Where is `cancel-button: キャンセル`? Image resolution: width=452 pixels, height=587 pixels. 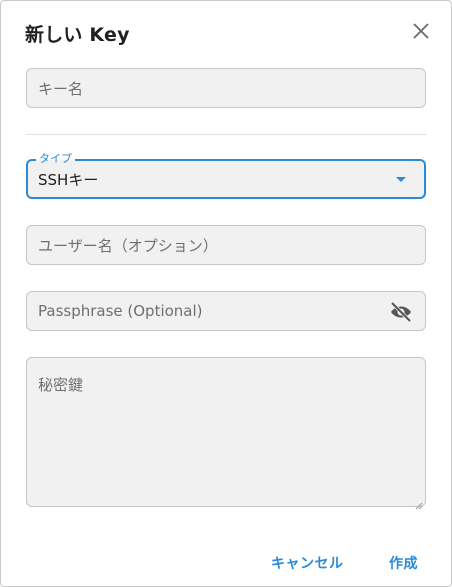 cancel-button: キャンセル is located at coordinates (307, 563).